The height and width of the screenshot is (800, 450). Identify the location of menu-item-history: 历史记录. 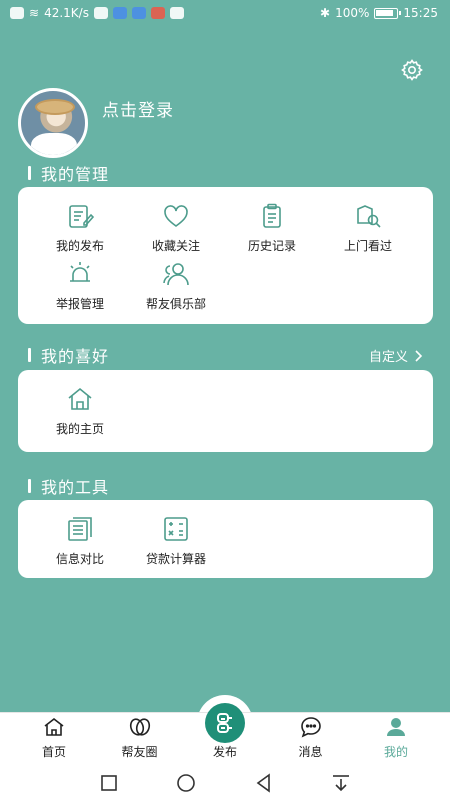
(272, 230).